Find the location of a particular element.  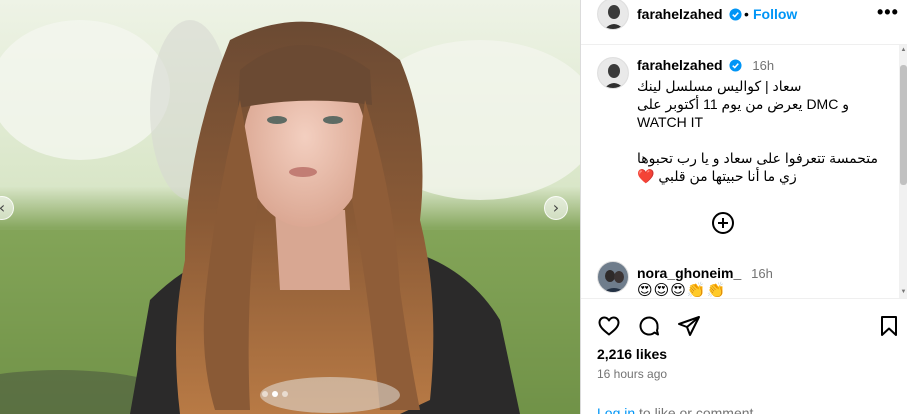

caption-line: WATCH IT is located at coordinates (670, 122).